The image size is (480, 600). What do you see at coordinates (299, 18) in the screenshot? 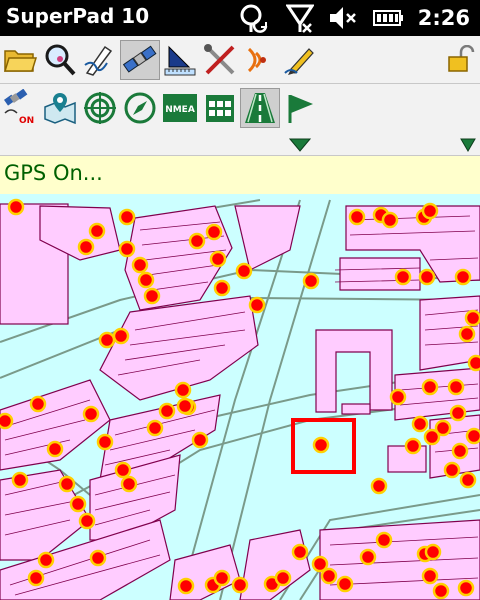
I see `signal-off-icon` at bounding box center [299, 18].